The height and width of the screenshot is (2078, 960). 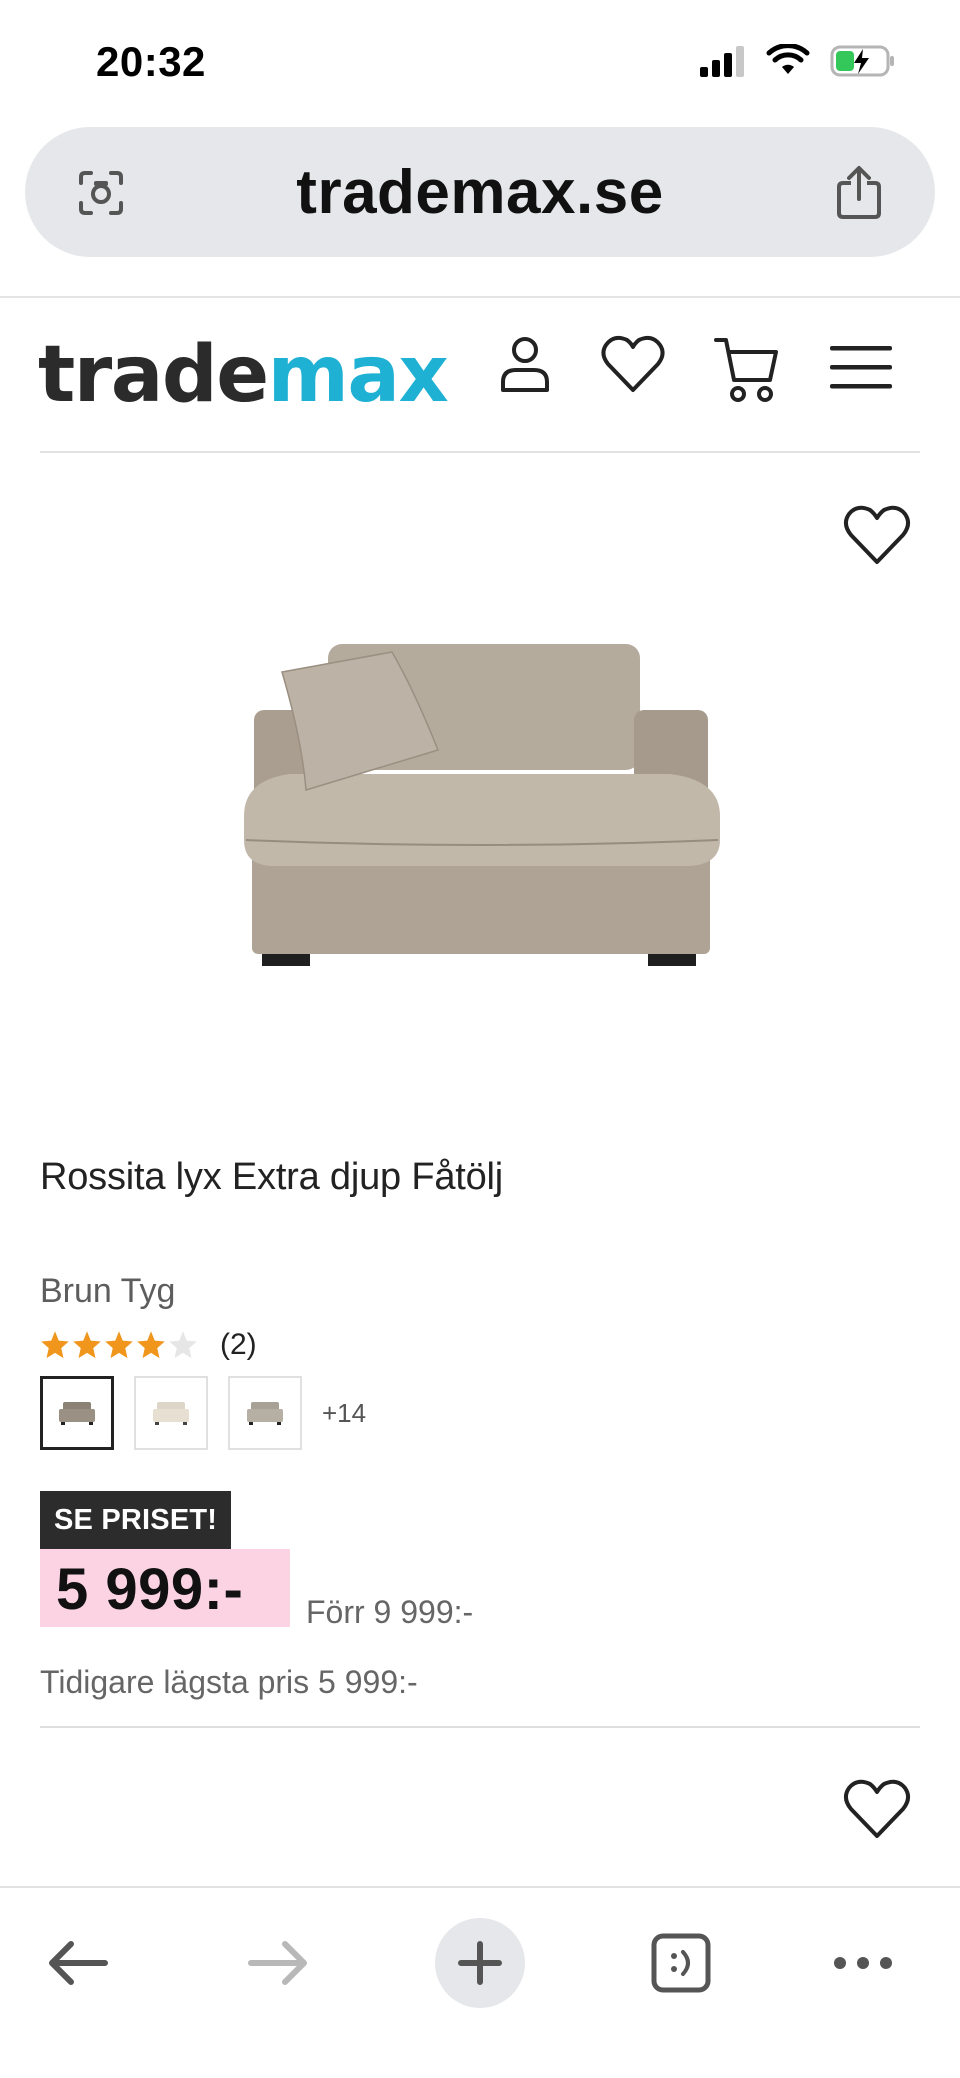 I want to click on cart-icon, so click(x=746, y=370).